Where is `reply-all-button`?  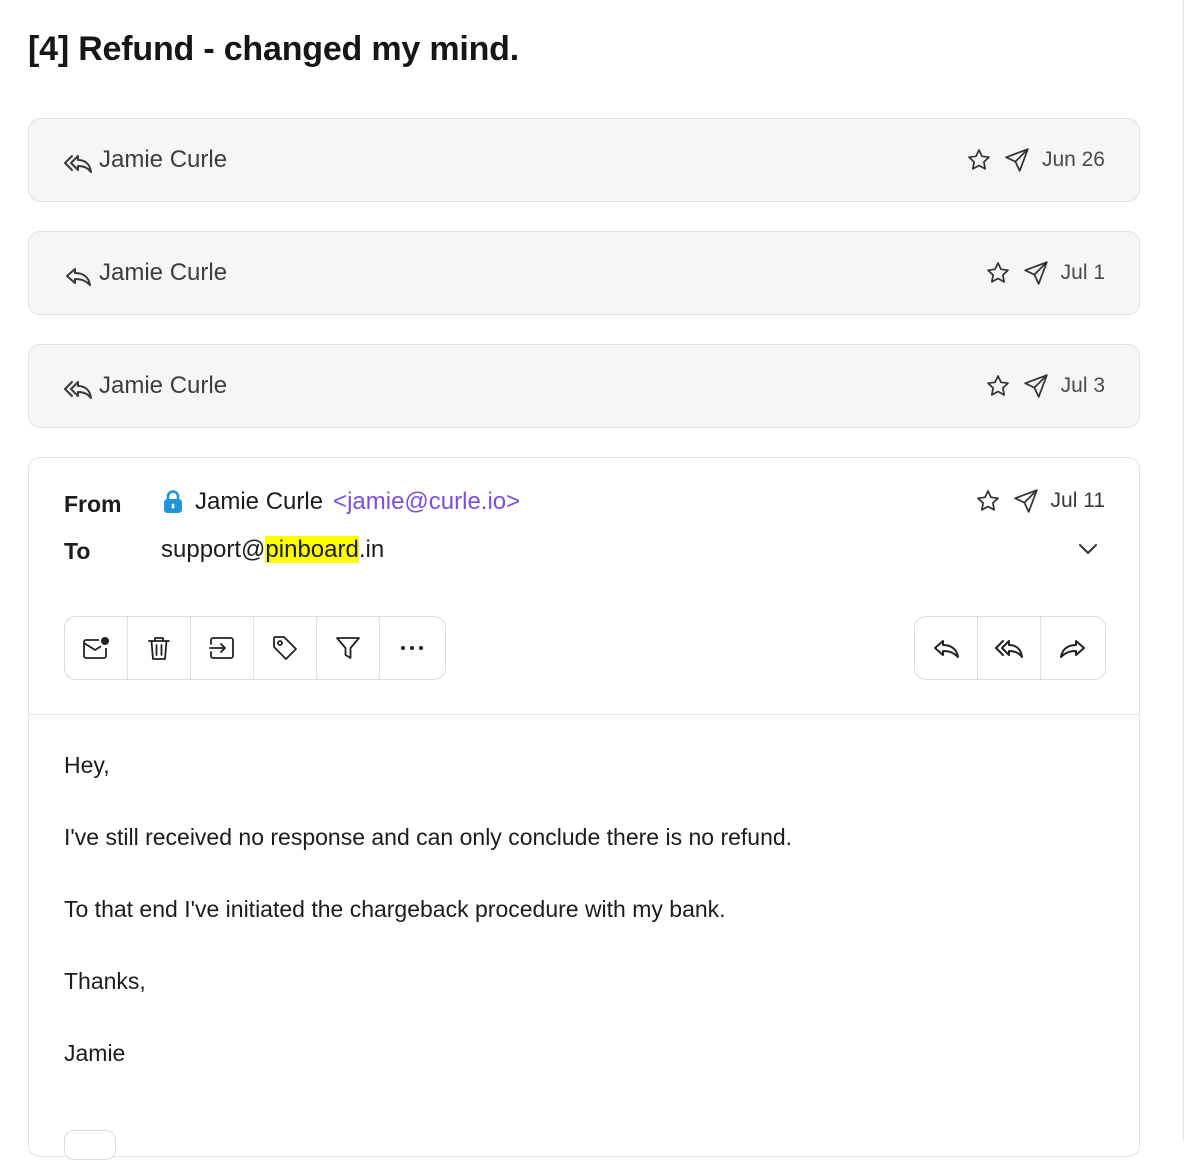 reply-all-button is located at coordinates (1009, 648).